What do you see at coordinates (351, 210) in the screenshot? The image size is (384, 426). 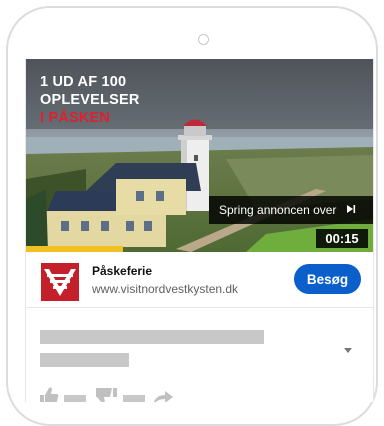 I see `skip-next-icon` at bounding box center [351, 210].